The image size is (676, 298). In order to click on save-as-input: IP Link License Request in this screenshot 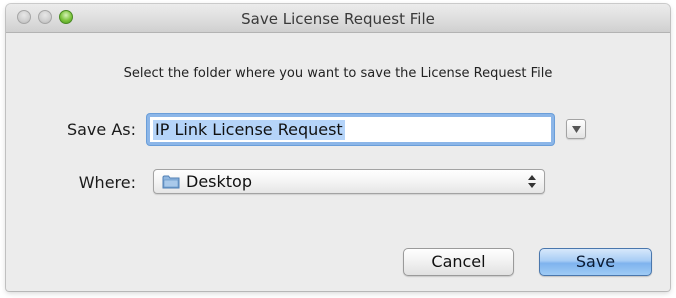, I will do `click(350, 129)`.